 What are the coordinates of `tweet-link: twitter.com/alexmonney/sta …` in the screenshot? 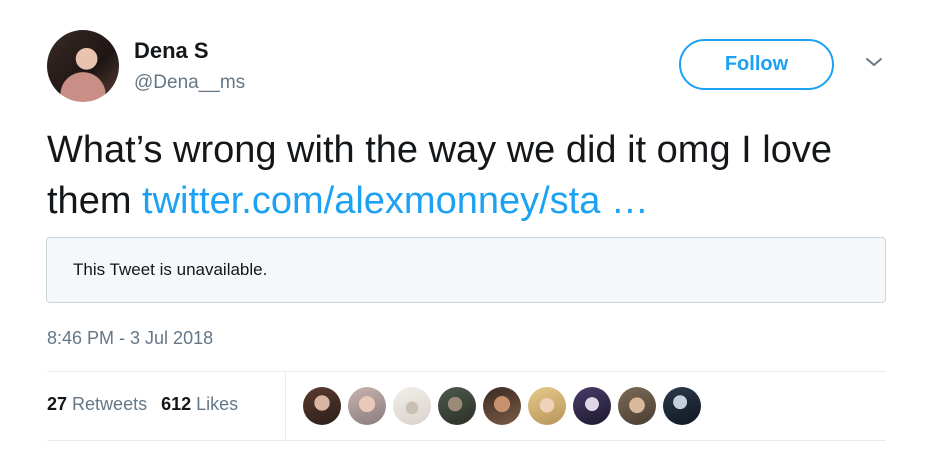 It's located at (395, 201).